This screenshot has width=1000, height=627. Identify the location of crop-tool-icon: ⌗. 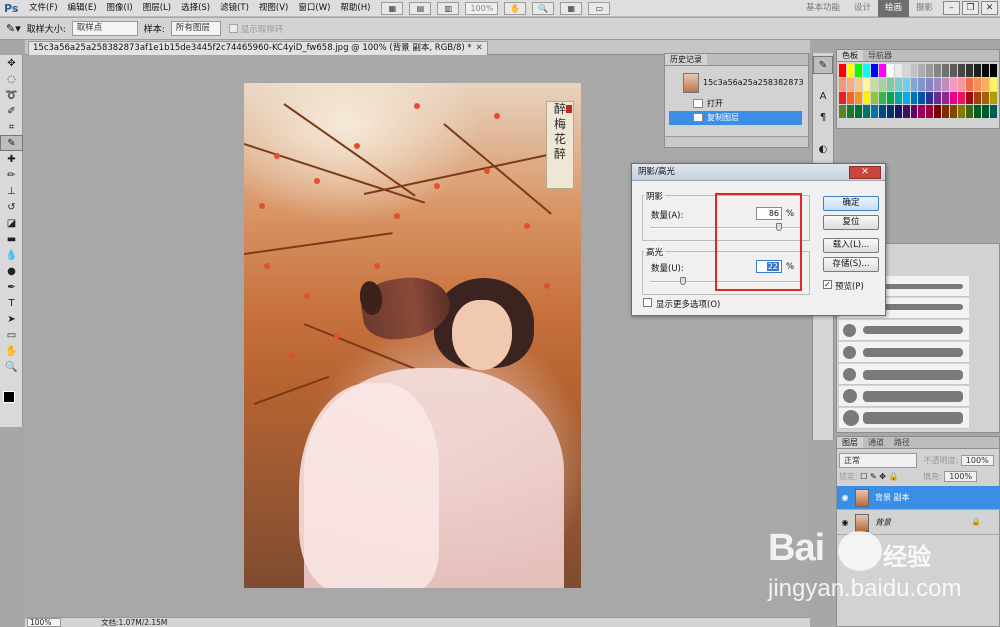
(11, 127).